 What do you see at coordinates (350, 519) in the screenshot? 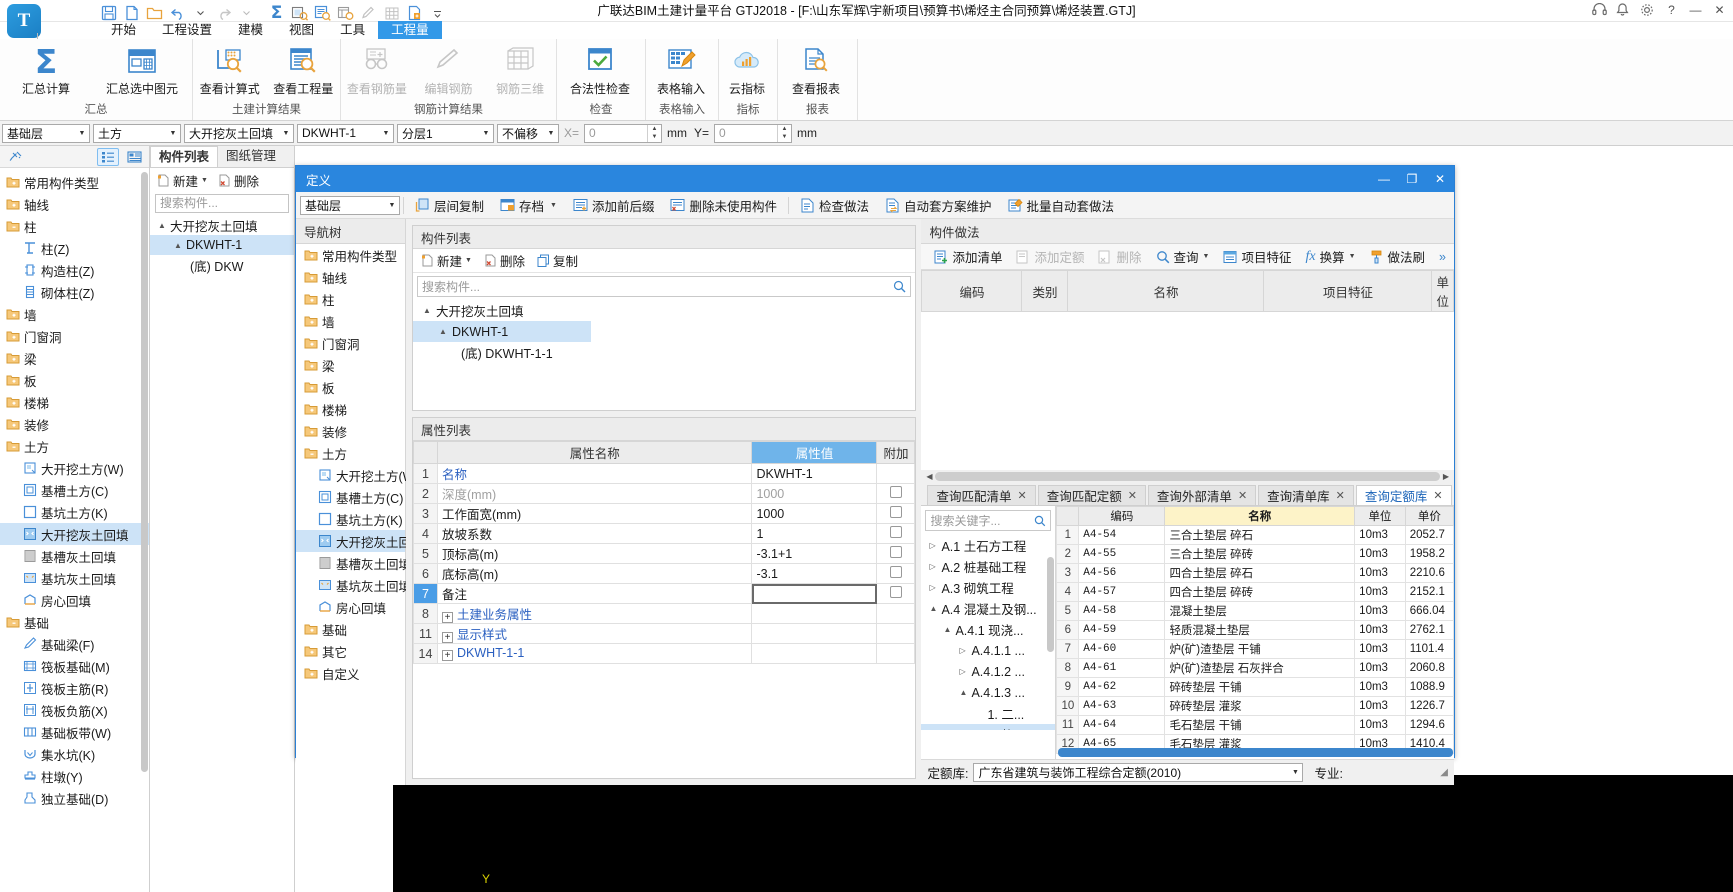
I see `dialog-nav-item-12: 基坑土方(K)` at bounding box center [350, 519].